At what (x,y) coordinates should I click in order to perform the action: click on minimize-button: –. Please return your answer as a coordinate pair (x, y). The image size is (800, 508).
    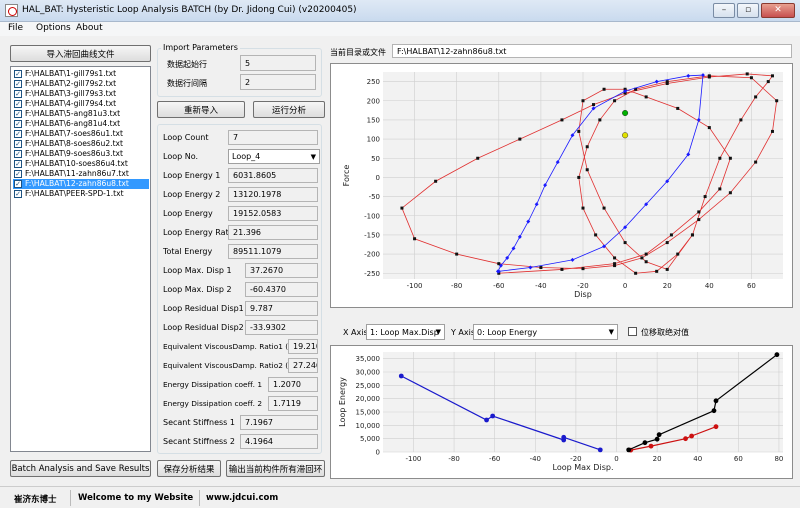
    Looking at the image, I should click on (724, 10).